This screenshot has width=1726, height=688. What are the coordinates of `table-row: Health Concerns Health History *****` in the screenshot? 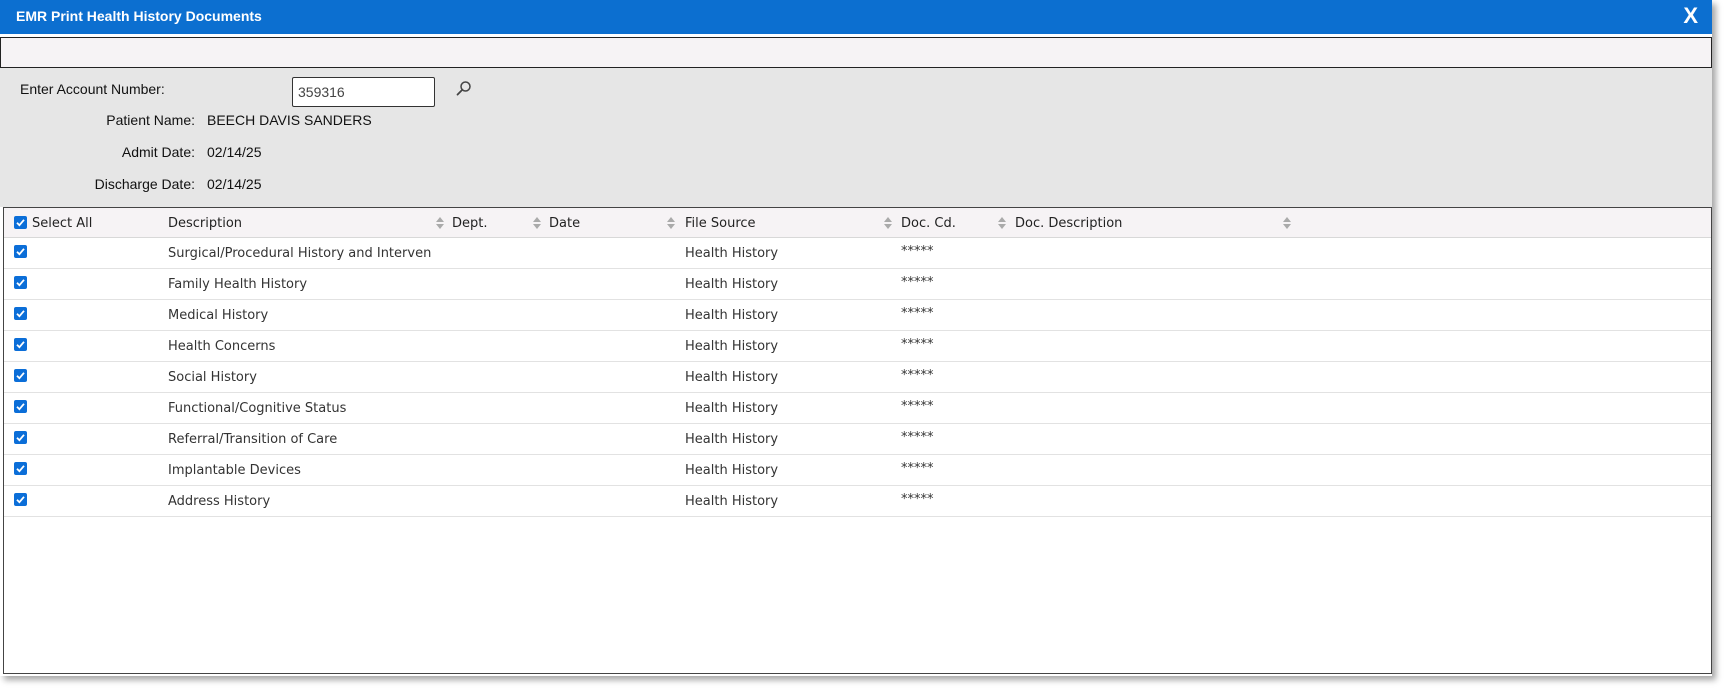 It's located at (857, 346).